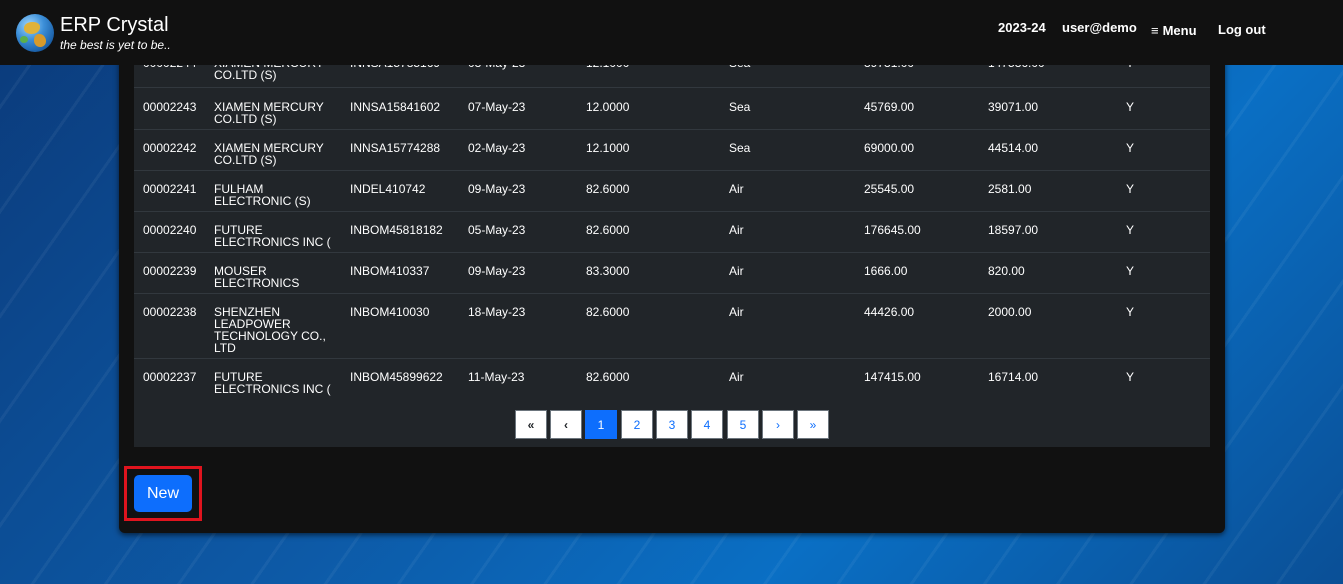  What do you see at coordinates (170, 107) in the screenshot?
I see `doc-no-cell: 00002243` at bounding box center [170, 107].